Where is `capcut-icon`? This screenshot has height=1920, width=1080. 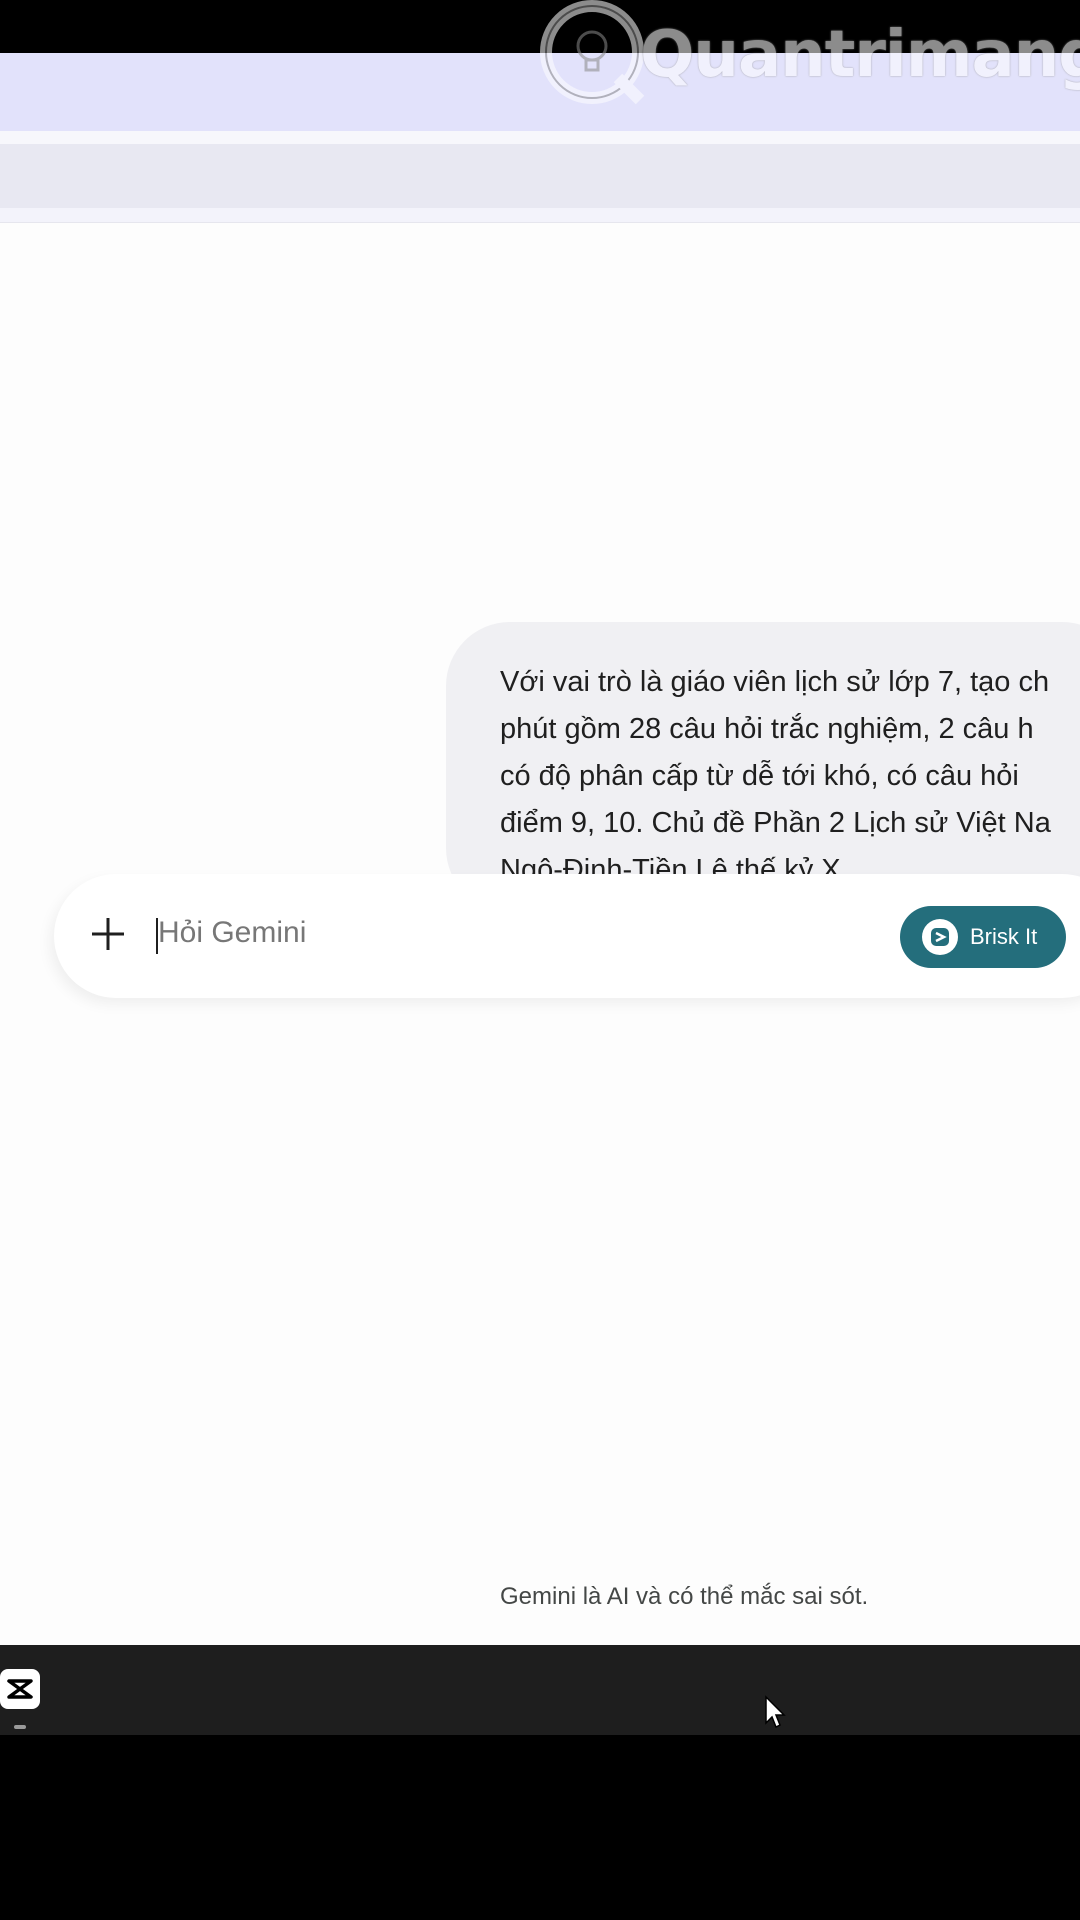 capcut-icon is located at coordinates (20, 1689).